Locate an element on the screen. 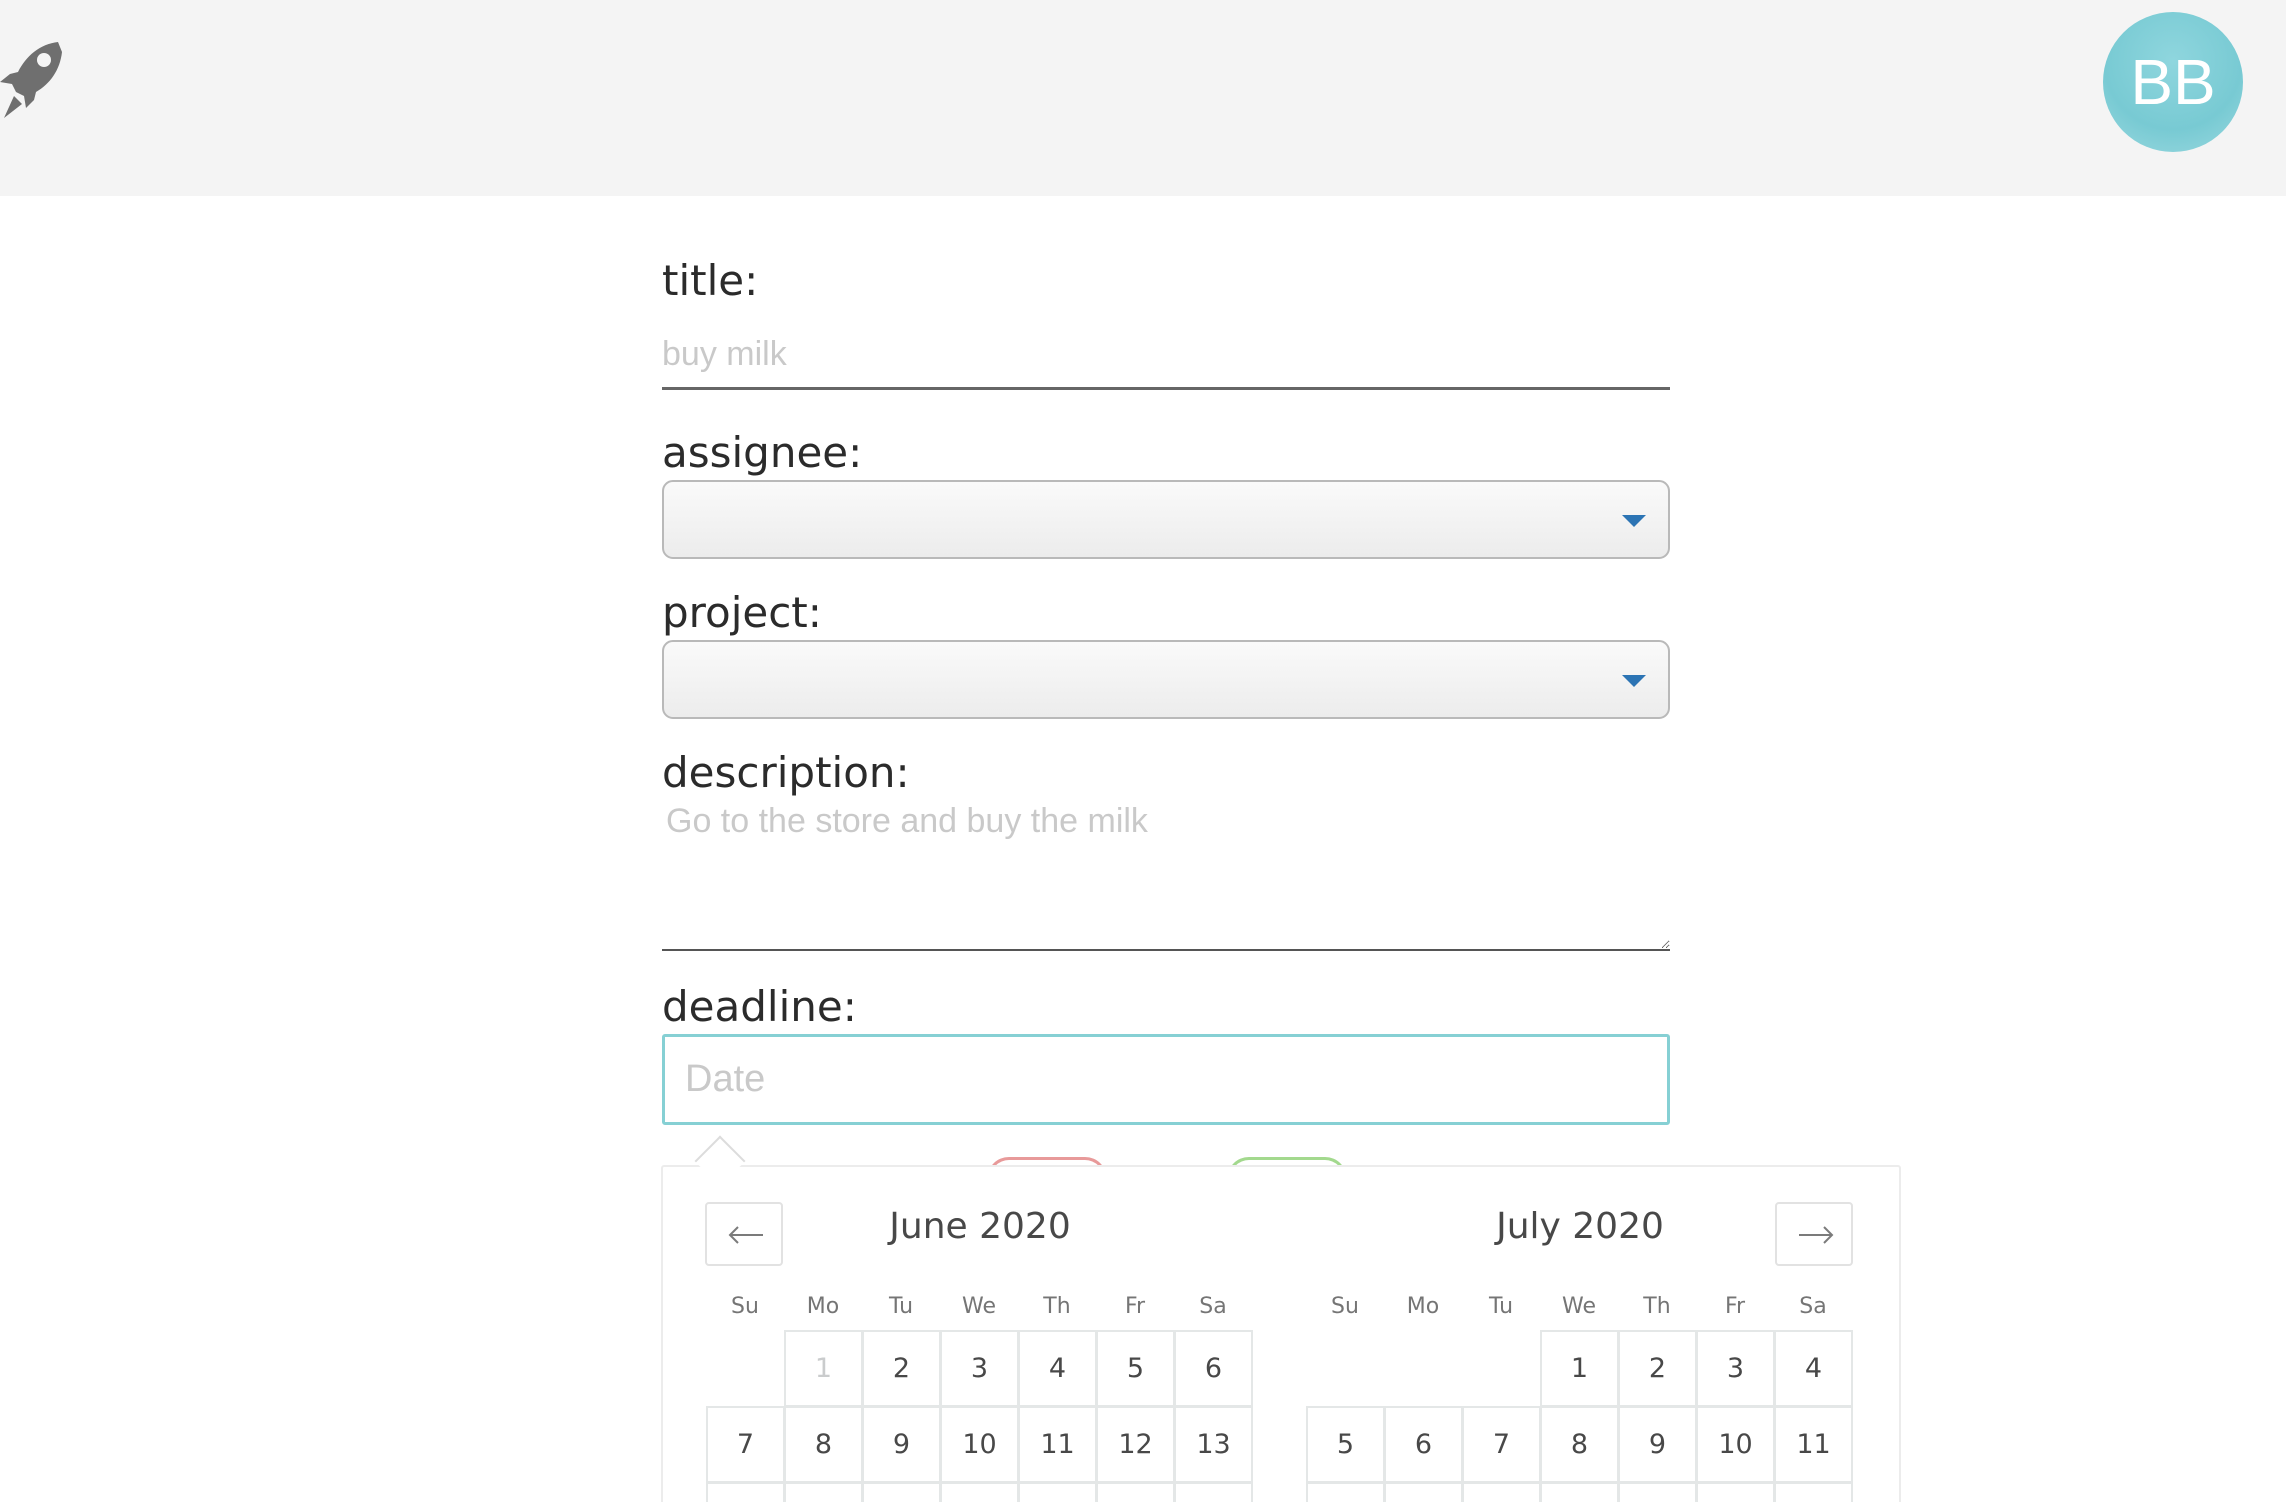 The image size is (2286, 1502). month-title-june: June 2020 is located at coordinates (980, 1226).